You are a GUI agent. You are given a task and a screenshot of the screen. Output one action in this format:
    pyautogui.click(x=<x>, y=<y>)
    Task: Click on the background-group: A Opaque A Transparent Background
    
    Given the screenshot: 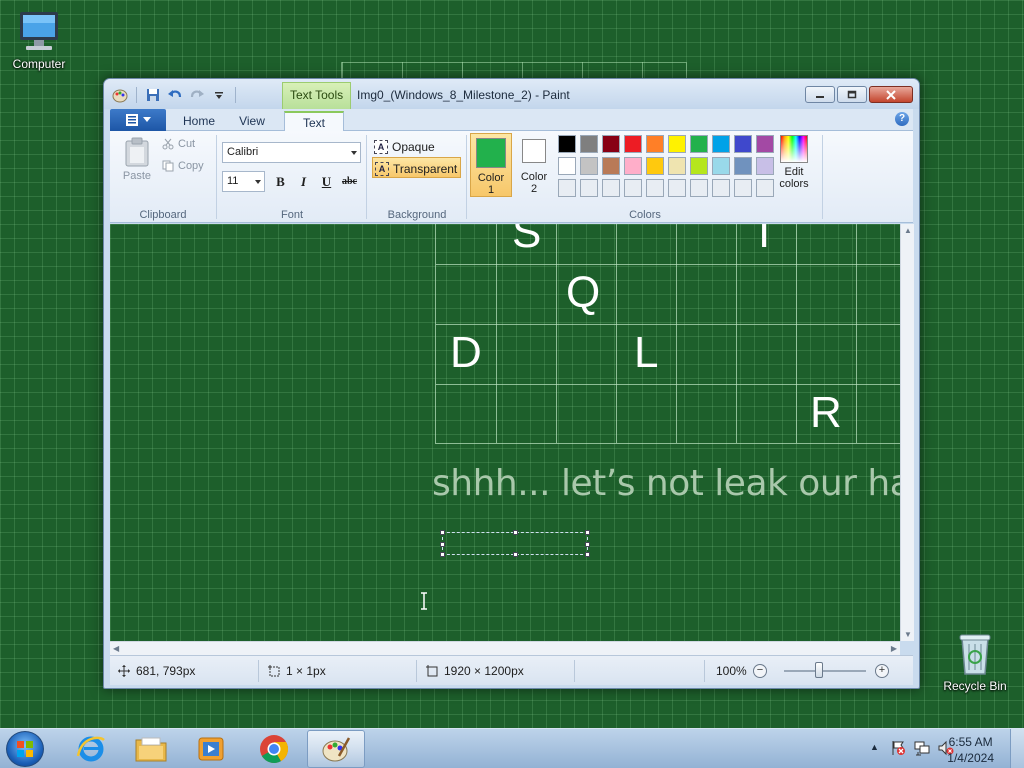 What is the action you would take?
    pyautogui.click(x=417, y=177)
    